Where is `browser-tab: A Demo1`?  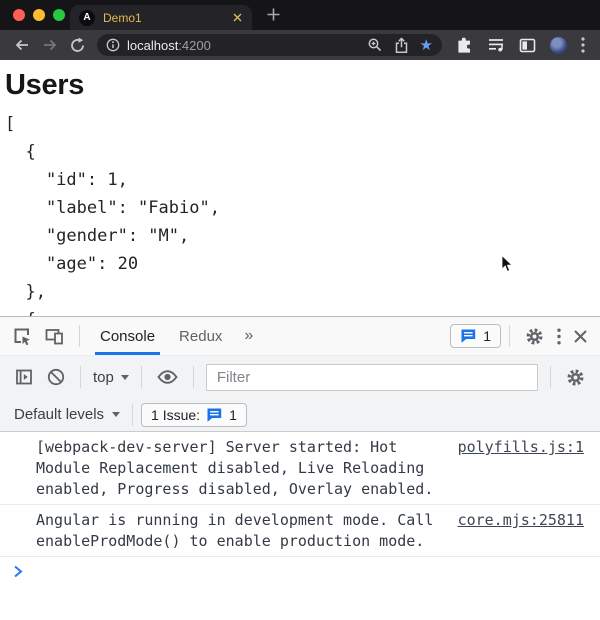 browser-tab: A Demo1 is located at coordinates (161, 17).